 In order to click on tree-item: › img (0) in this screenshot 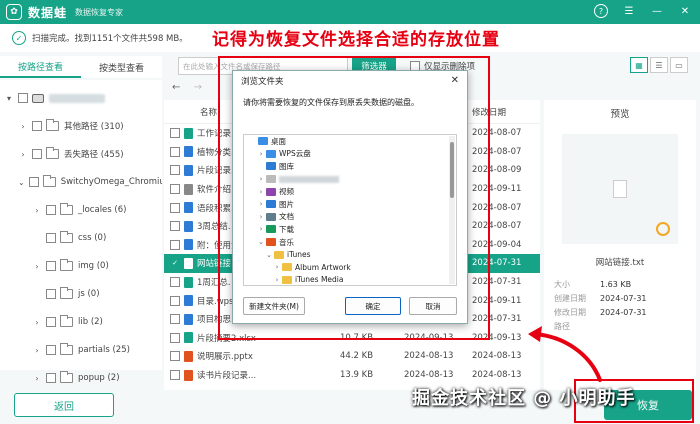, I will do `click(81, 266)`.